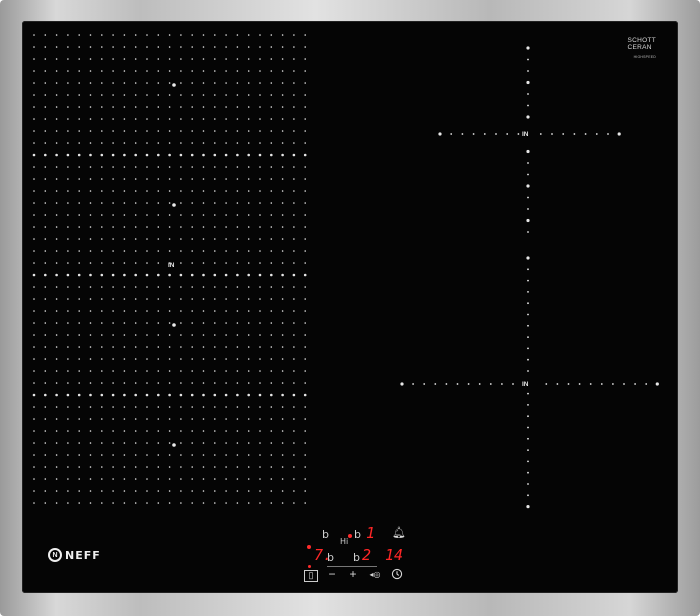 The width and height of the screenshot is (700, 616). Describe the element at coordinates (399, 532) in the screenshot. I see `alarm-bell-icon: 🔔︎` at that location.